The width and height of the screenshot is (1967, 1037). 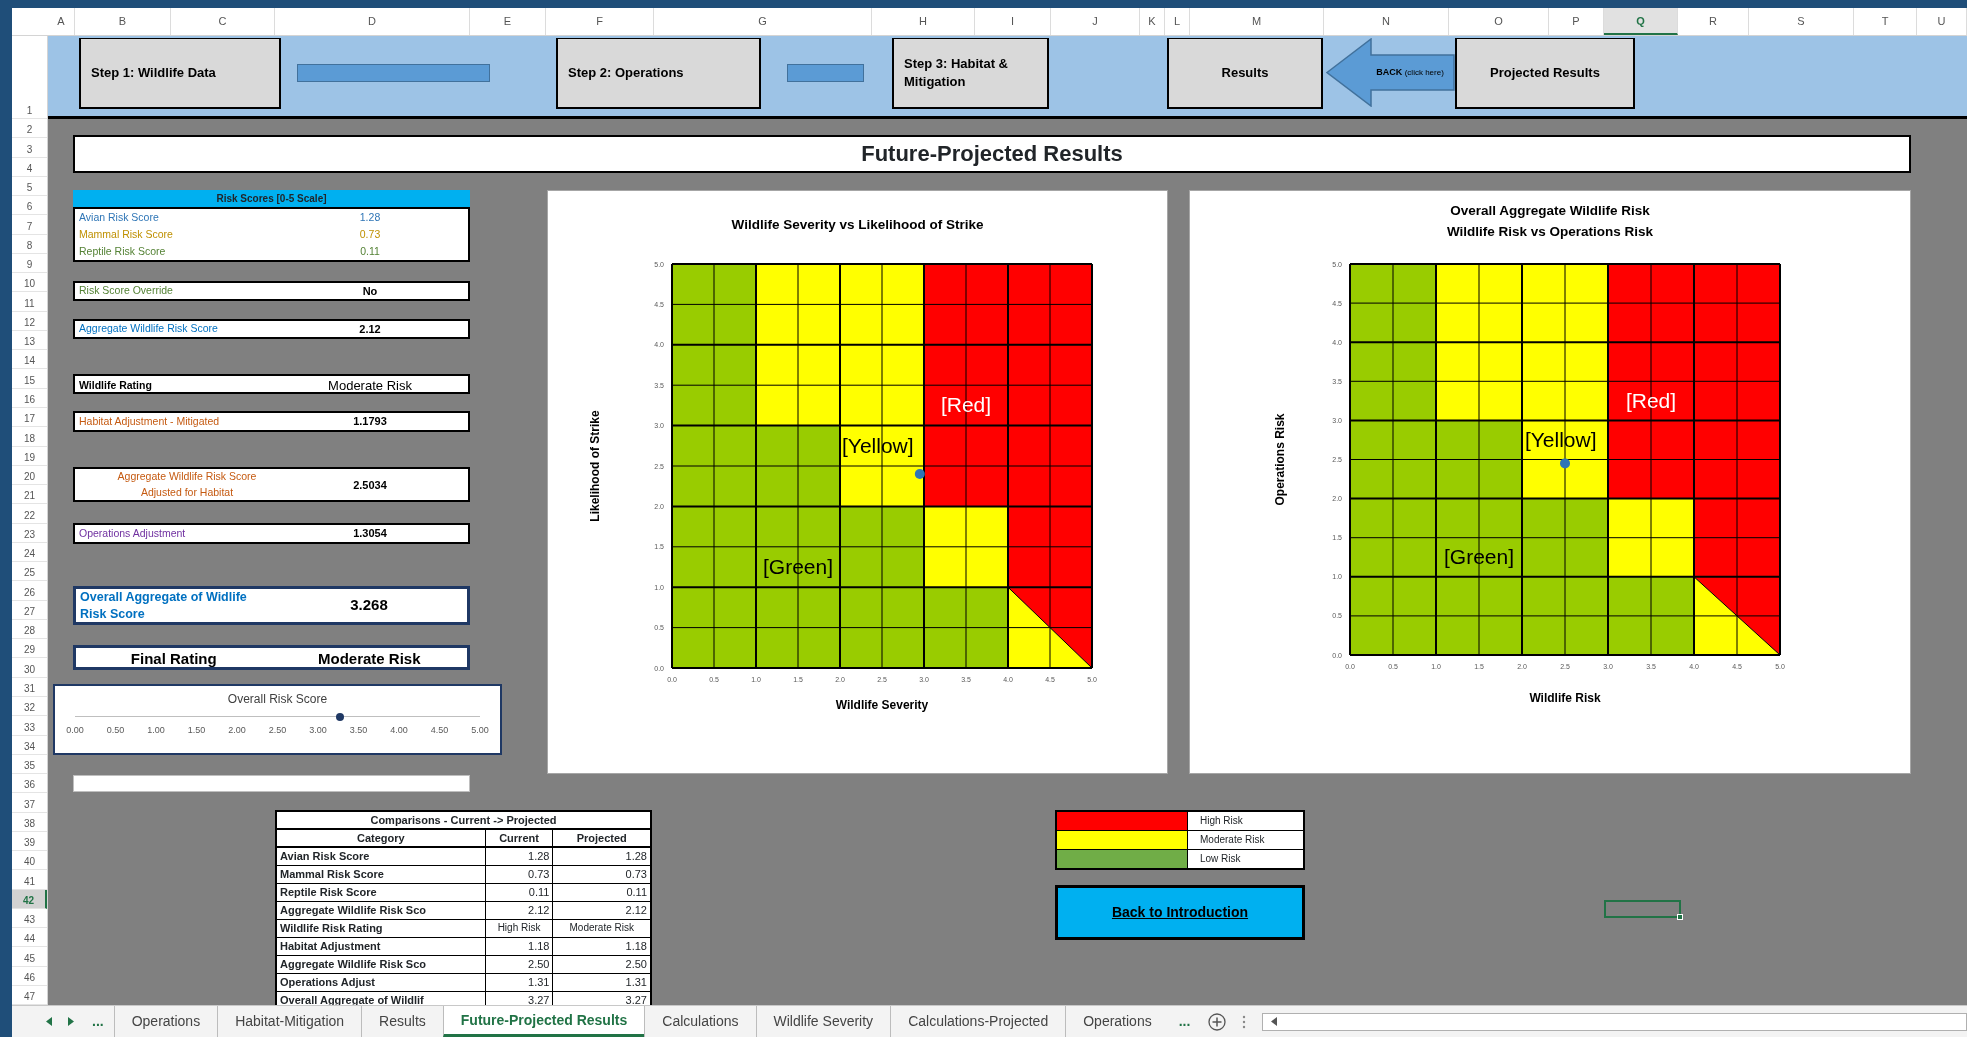 What do you see at coordinates (1177, 21) in the screenshot?
I see `column-header: L` at bounding box center [1177, 21].